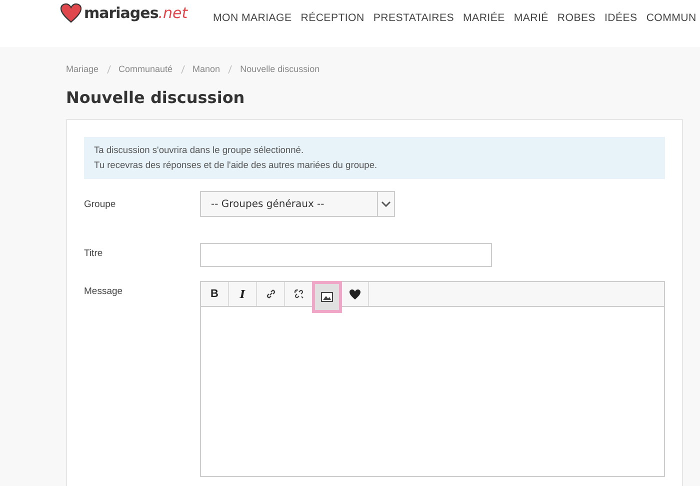 This screenshot has height=486, width=700. What do you see at coordinates (484, 18) in the screenshot?
I see `nav-link: MARIÉE` at bounding box center [484, 18].